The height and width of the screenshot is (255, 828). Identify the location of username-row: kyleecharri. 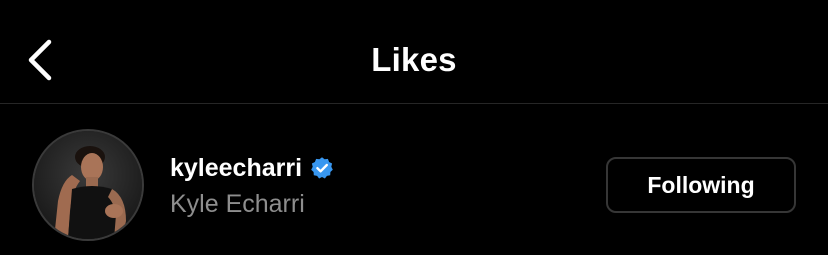
(252, 168).